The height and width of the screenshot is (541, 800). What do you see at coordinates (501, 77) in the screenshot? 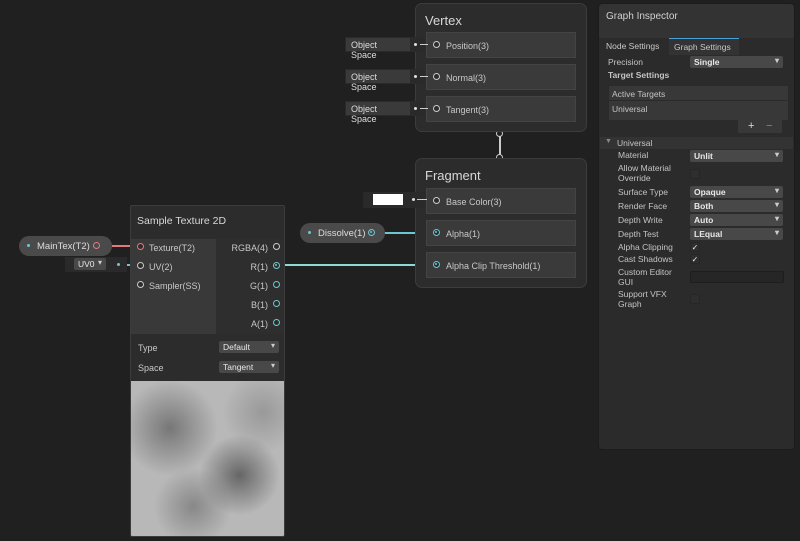
I see `vertex-port-normal: Normal(3)` at bounding box center [501, 77].